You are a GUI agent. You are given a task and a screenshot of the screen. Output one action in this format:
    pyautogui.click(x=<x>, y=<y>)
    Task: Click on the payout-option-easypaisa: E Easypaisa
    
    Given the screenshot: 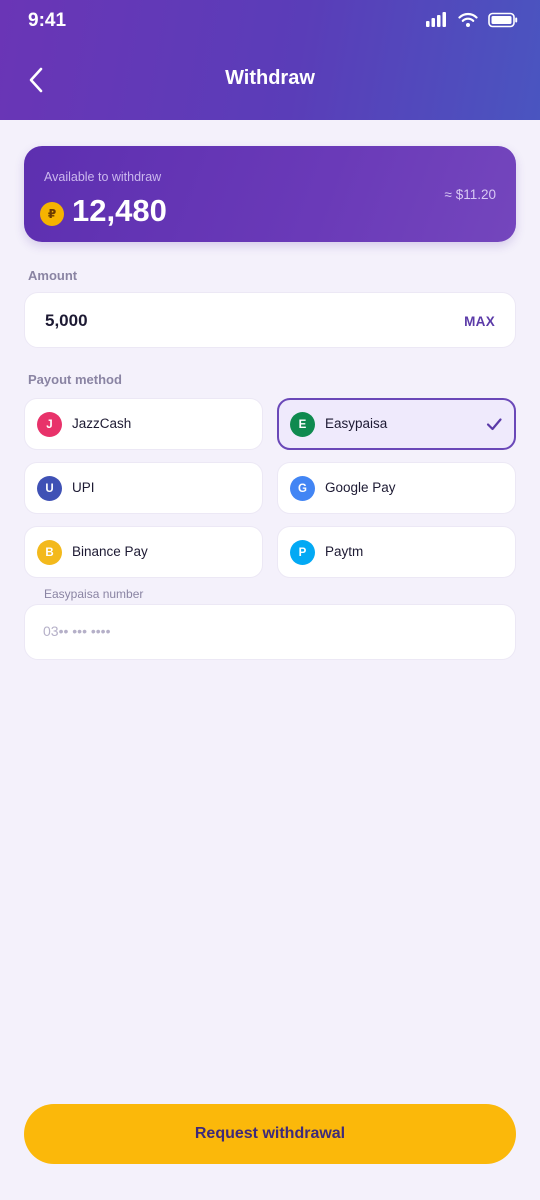 What is the action you would take?
    pyautogui.click(x=396, y=424)
    